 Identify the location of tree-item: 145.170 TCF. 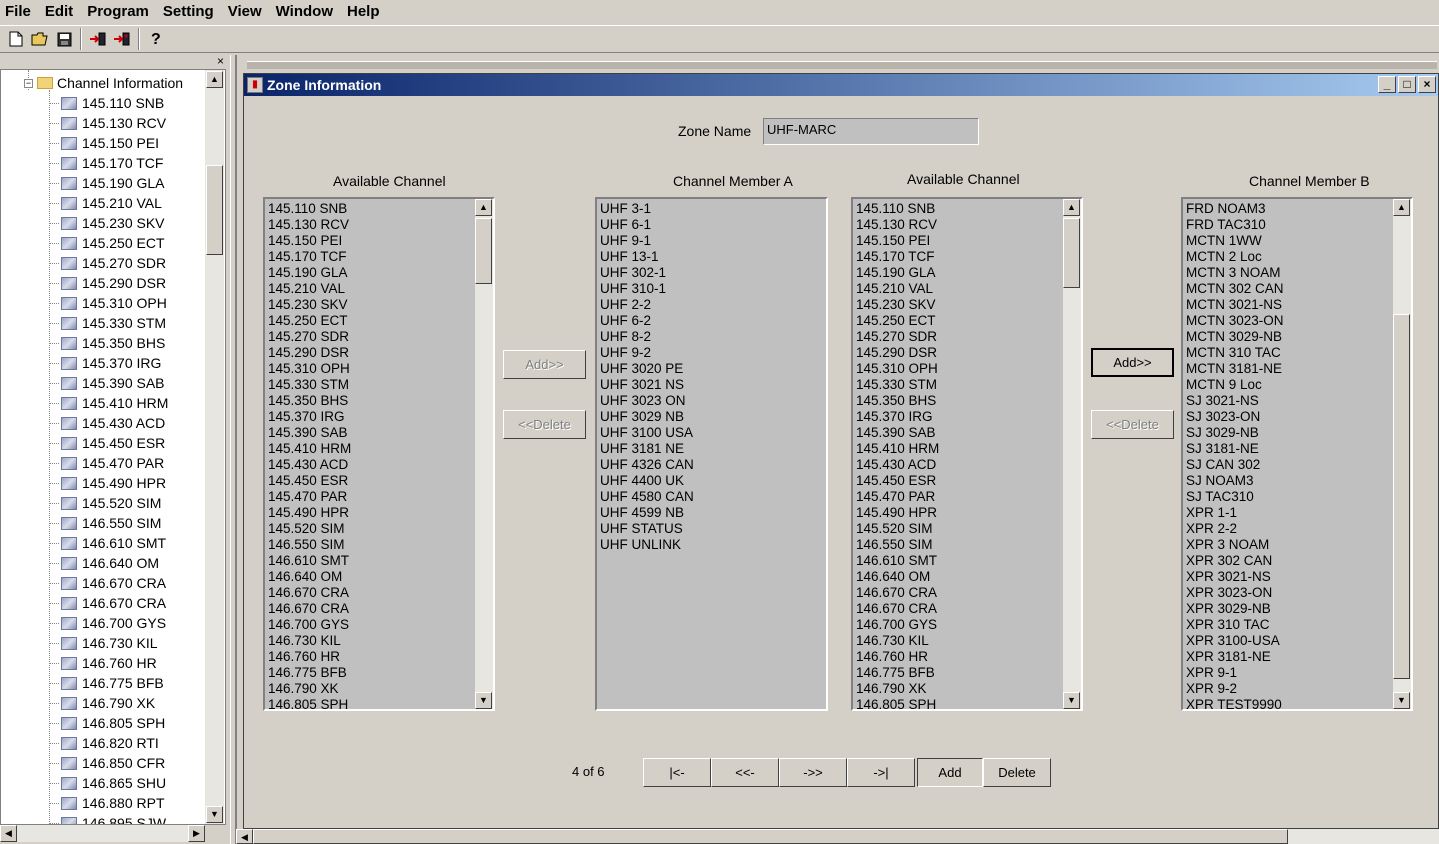
(106, 163).